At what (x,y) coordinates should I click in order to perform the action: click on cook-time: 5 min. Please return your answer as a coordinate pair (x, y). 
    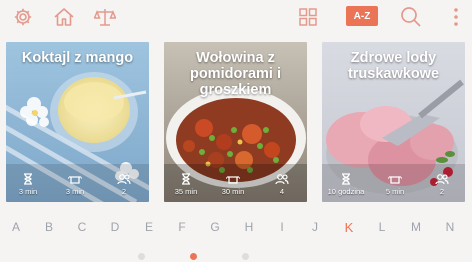
    Looking at the image, I should click on (395, 184).